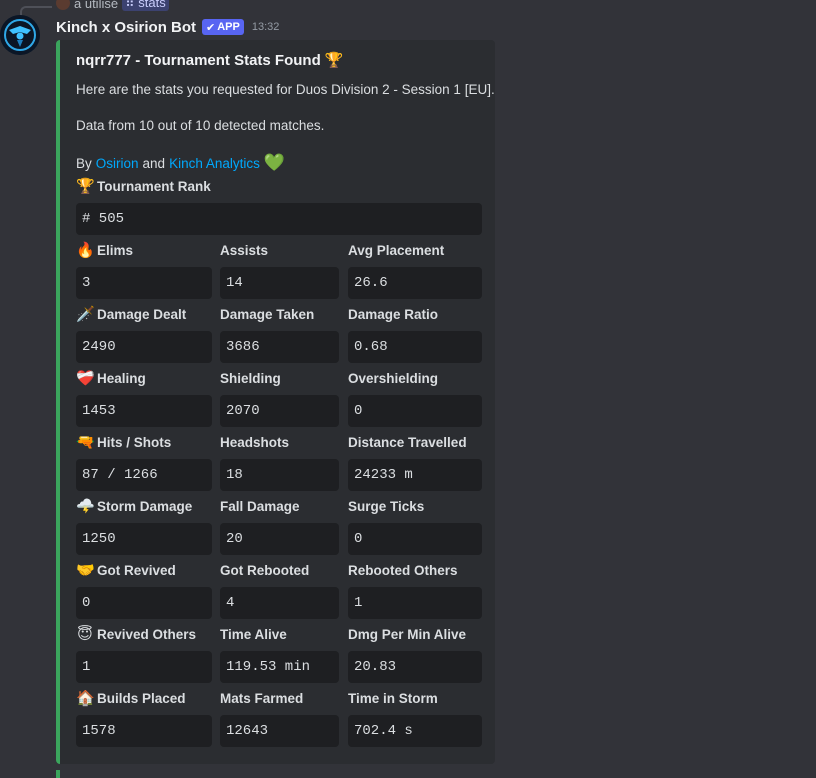  I want to click on handshake-icon: 🤝, so click(85, 570).